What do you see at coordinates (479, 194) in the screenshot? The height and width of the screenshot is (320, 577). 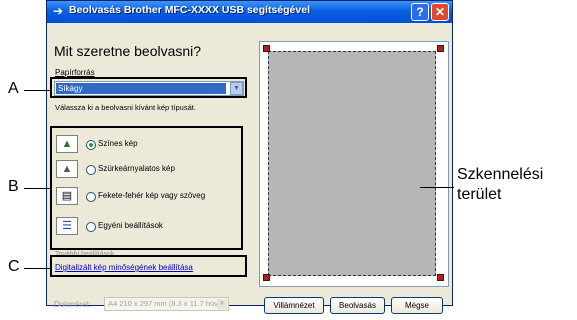 I see `scan-area-label-line2: terület` at bounding box center [479, 194].